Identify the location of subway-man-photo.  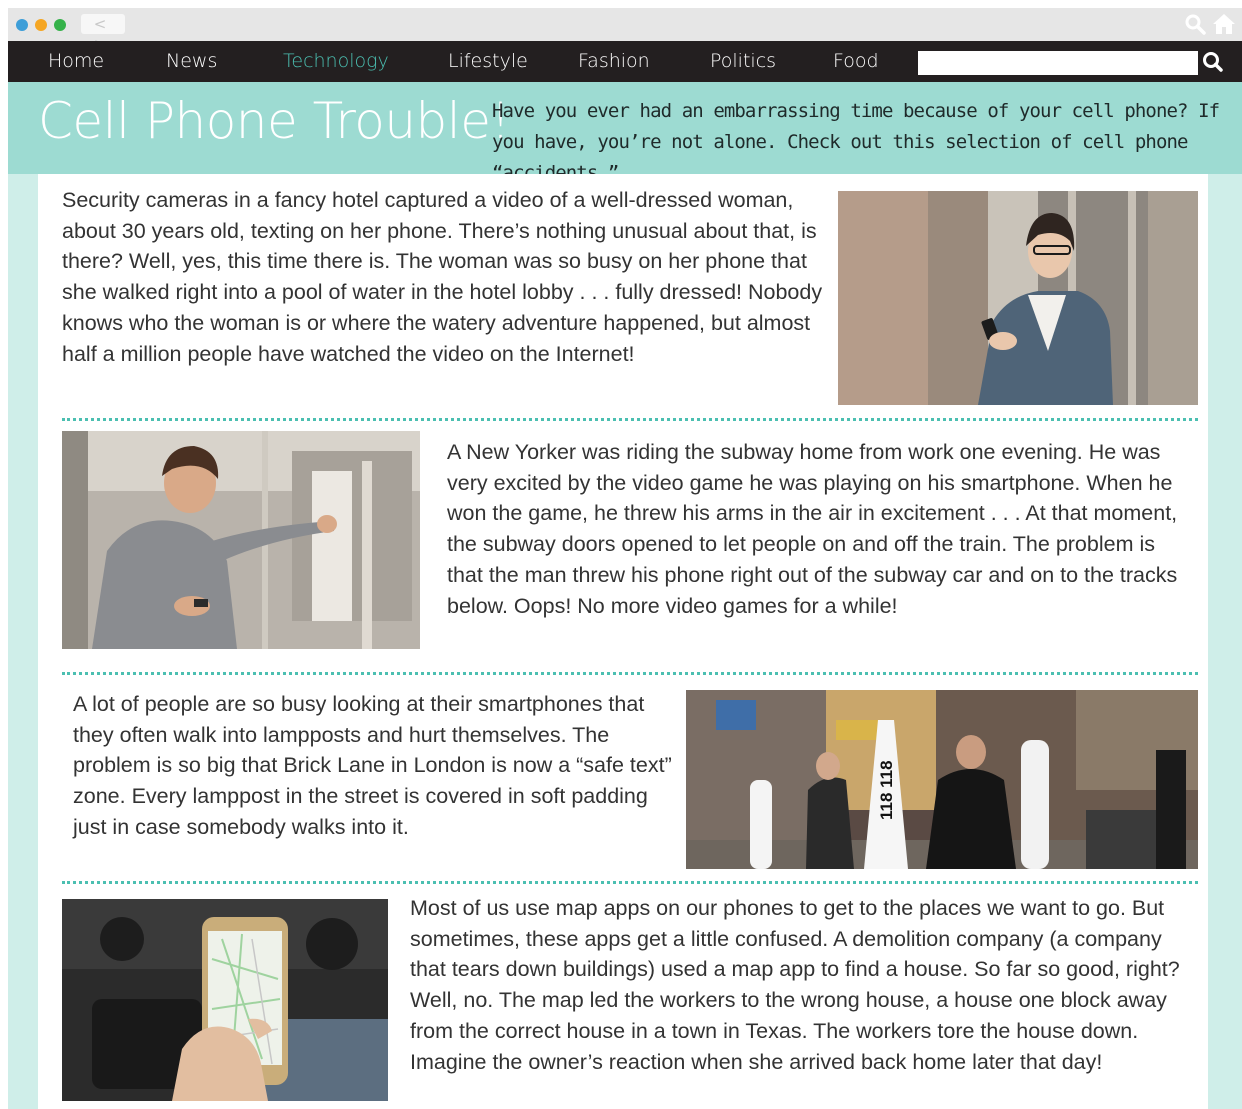
(241, 540).